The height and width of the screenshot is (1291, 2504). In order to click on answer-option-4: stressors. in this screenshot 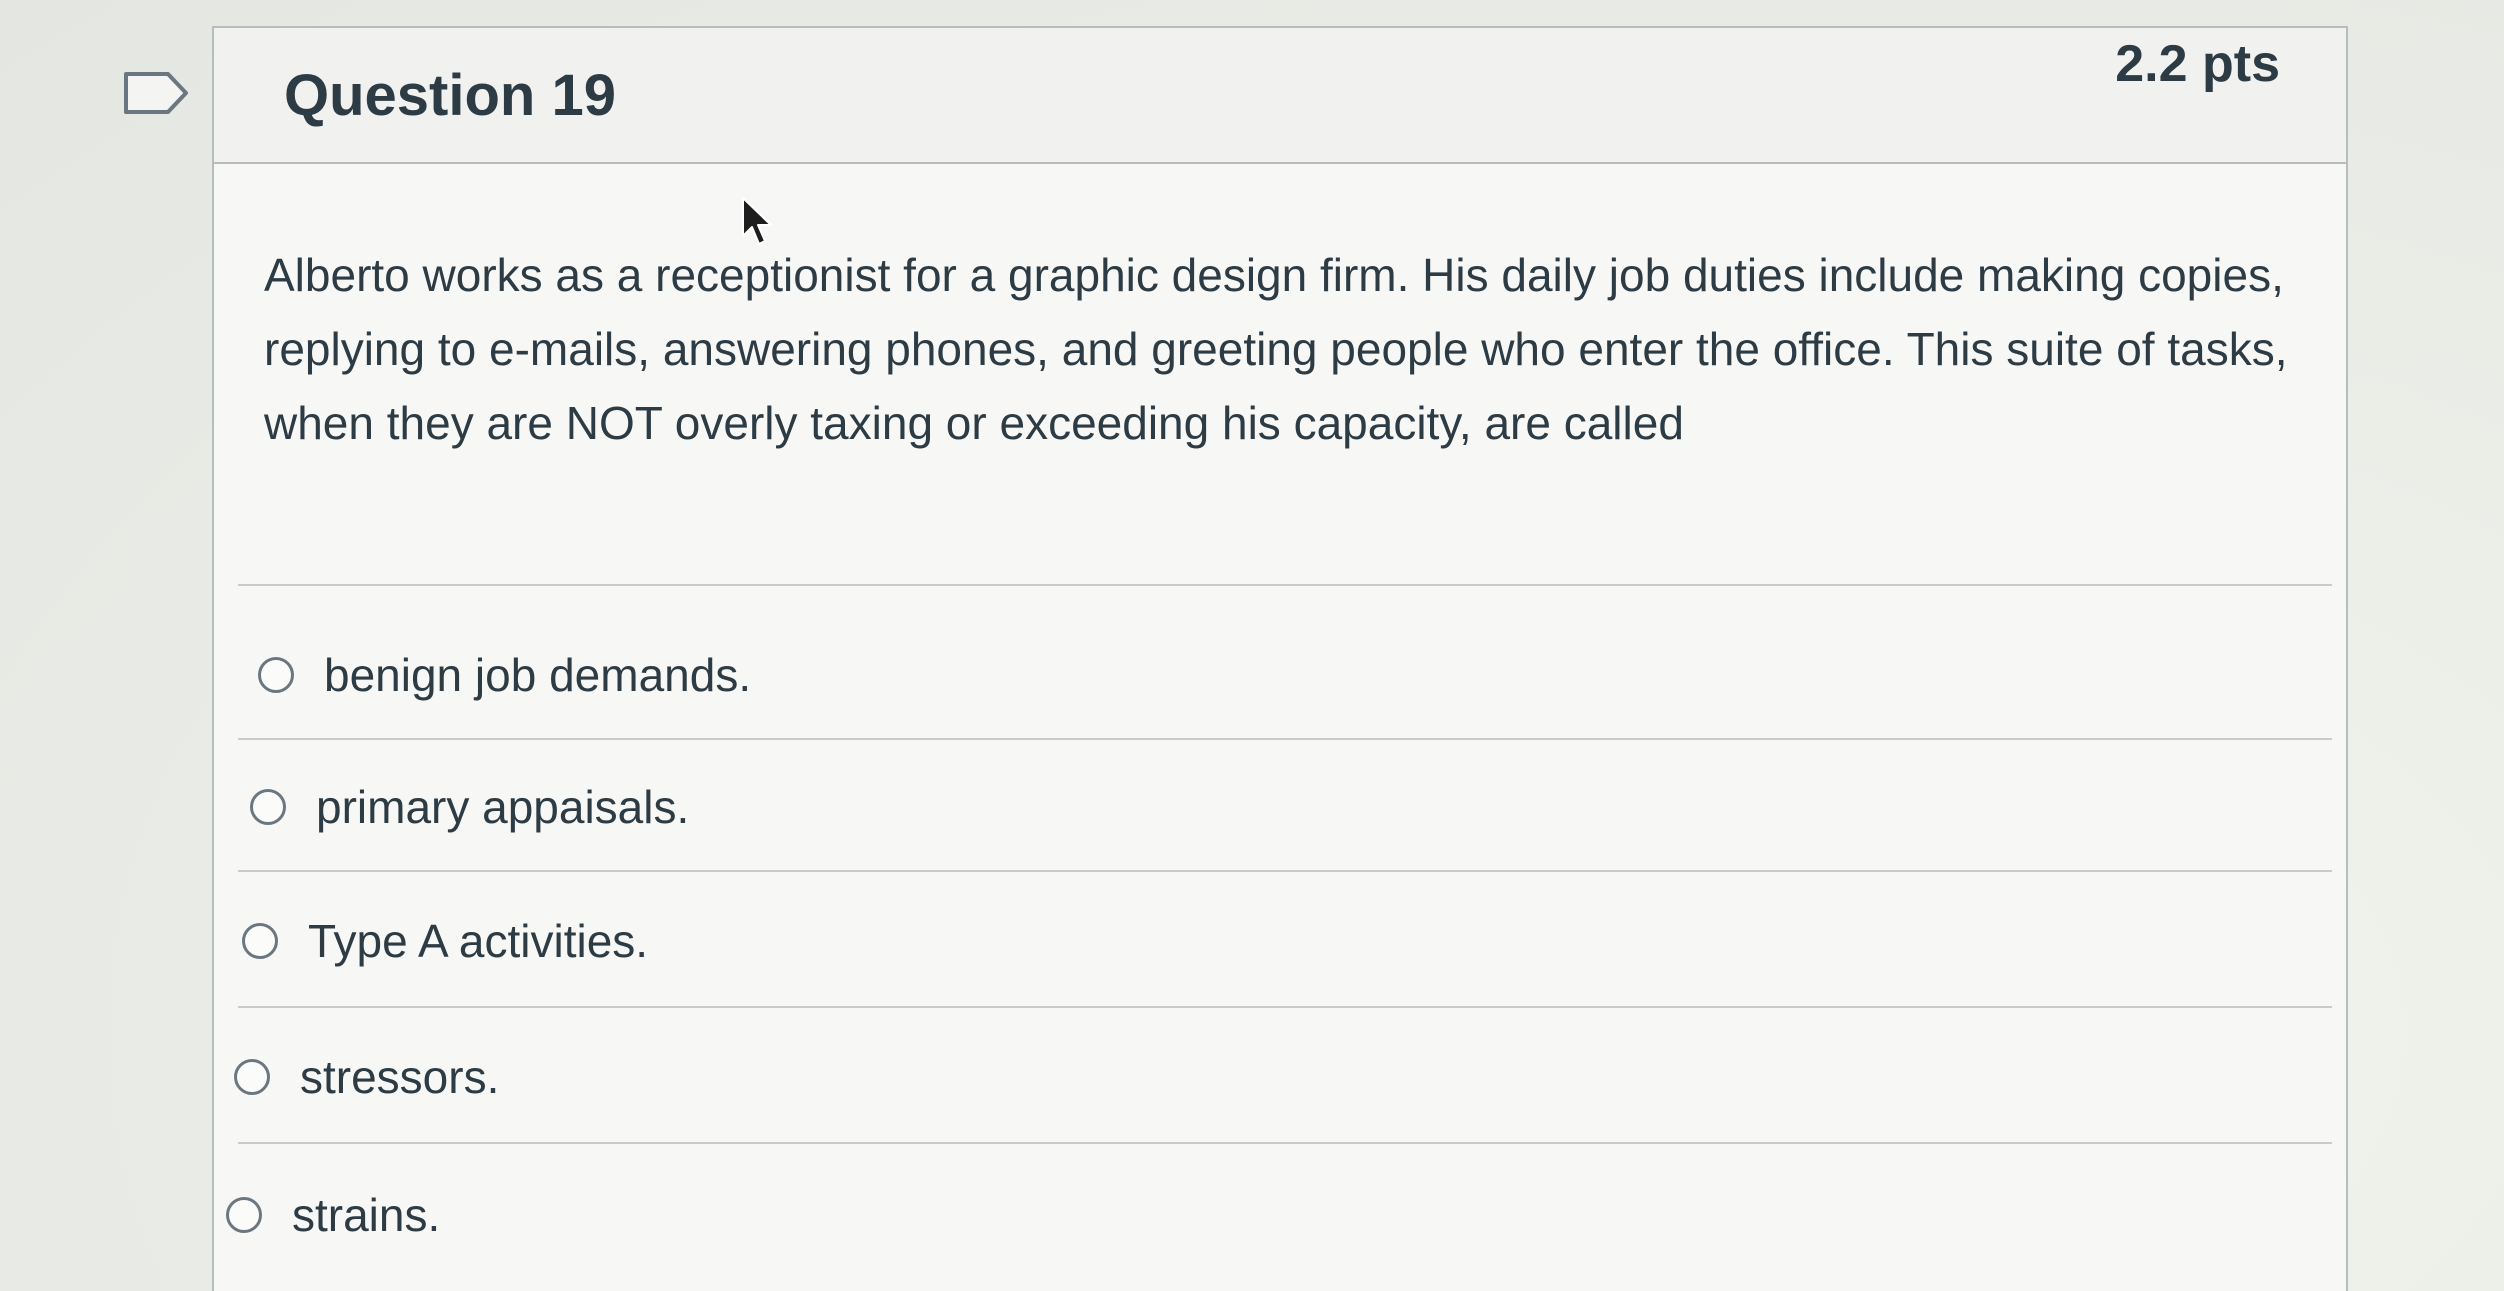, I will do `click(366, 1077)`.